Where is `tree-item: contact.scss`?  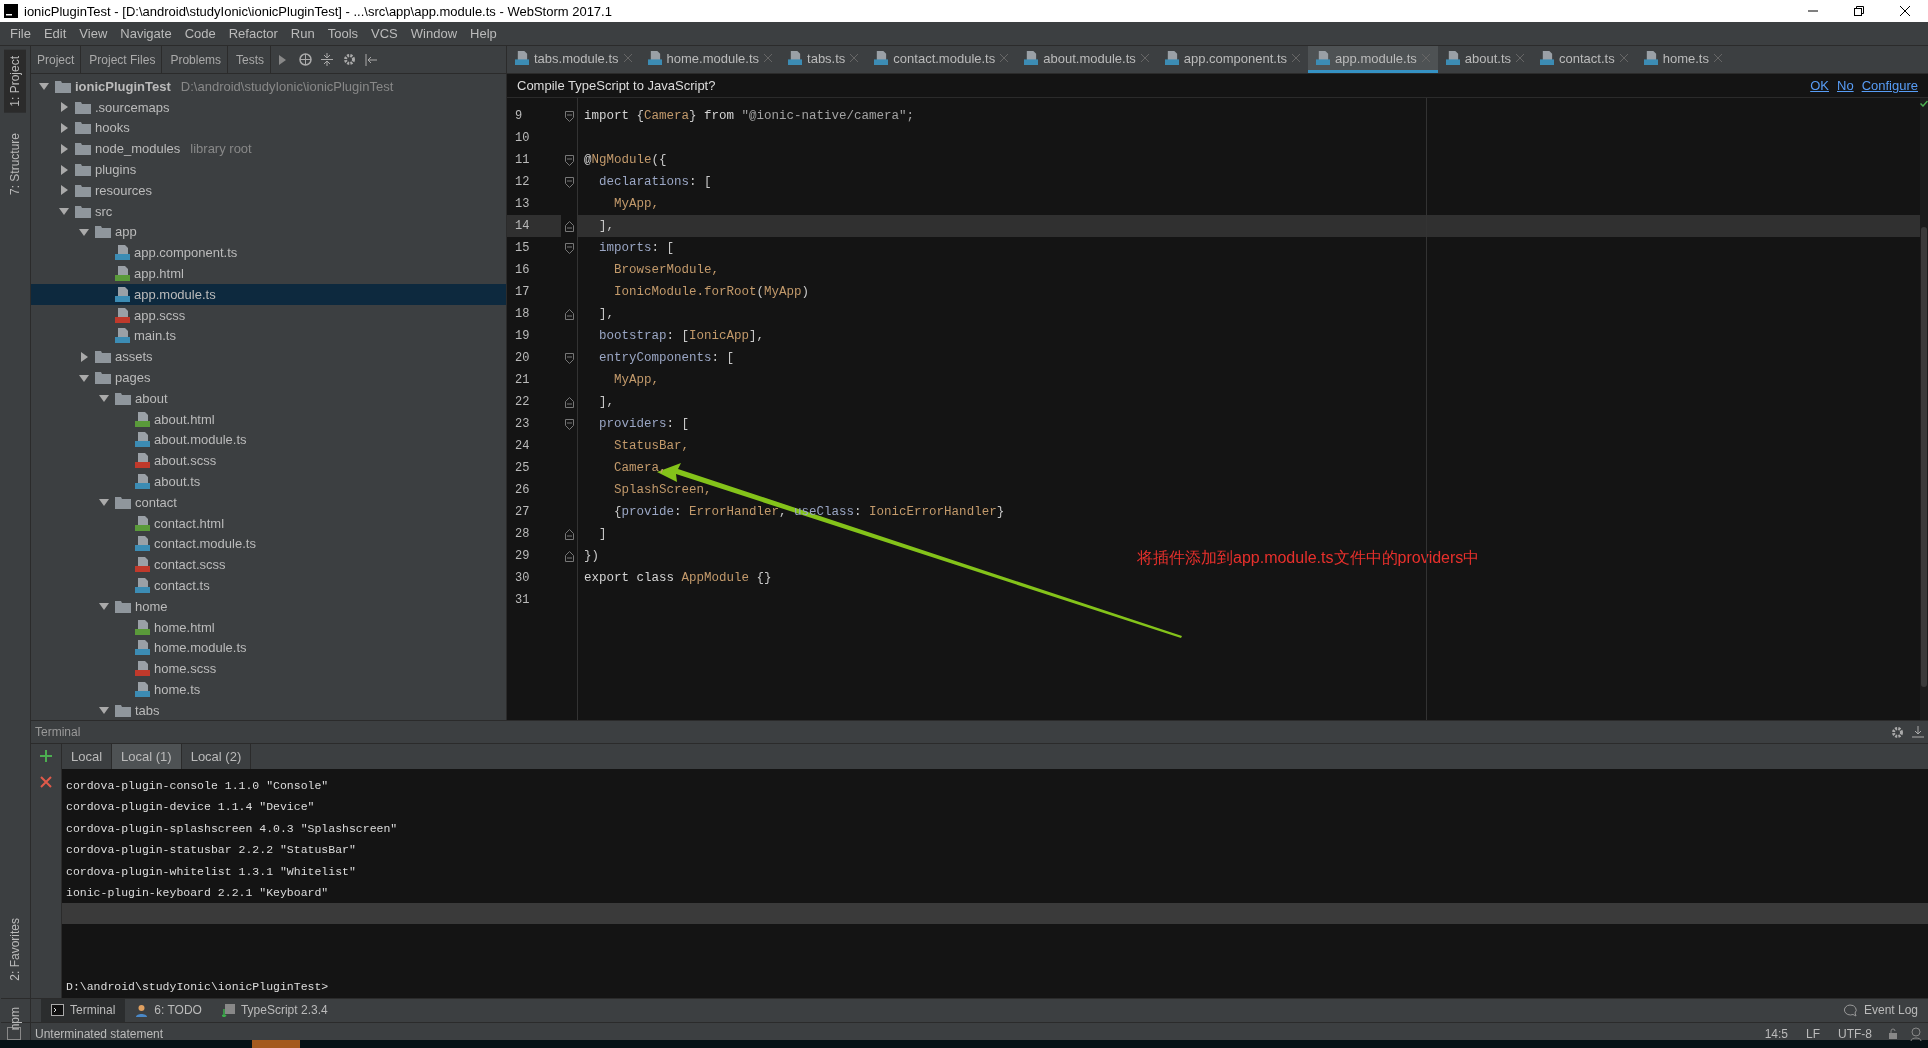
tree-item: contact.scss is located at coordinates (268, 565).